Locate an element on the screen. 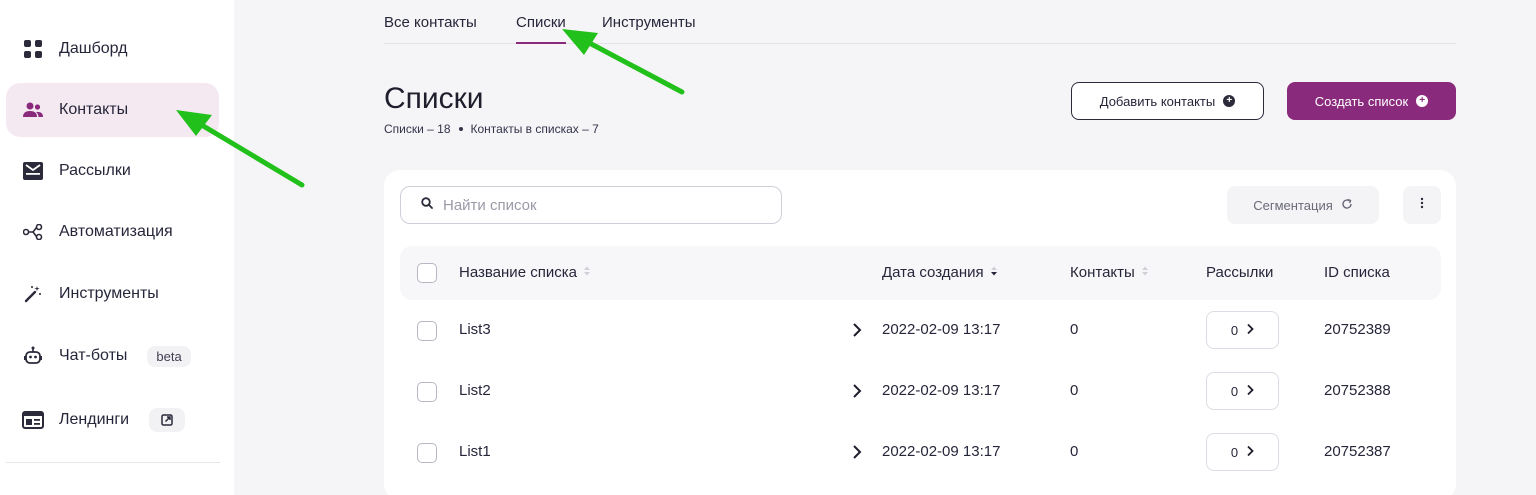 The image size is (1536, 495). robot-icon is located at coordinates (33, 356).